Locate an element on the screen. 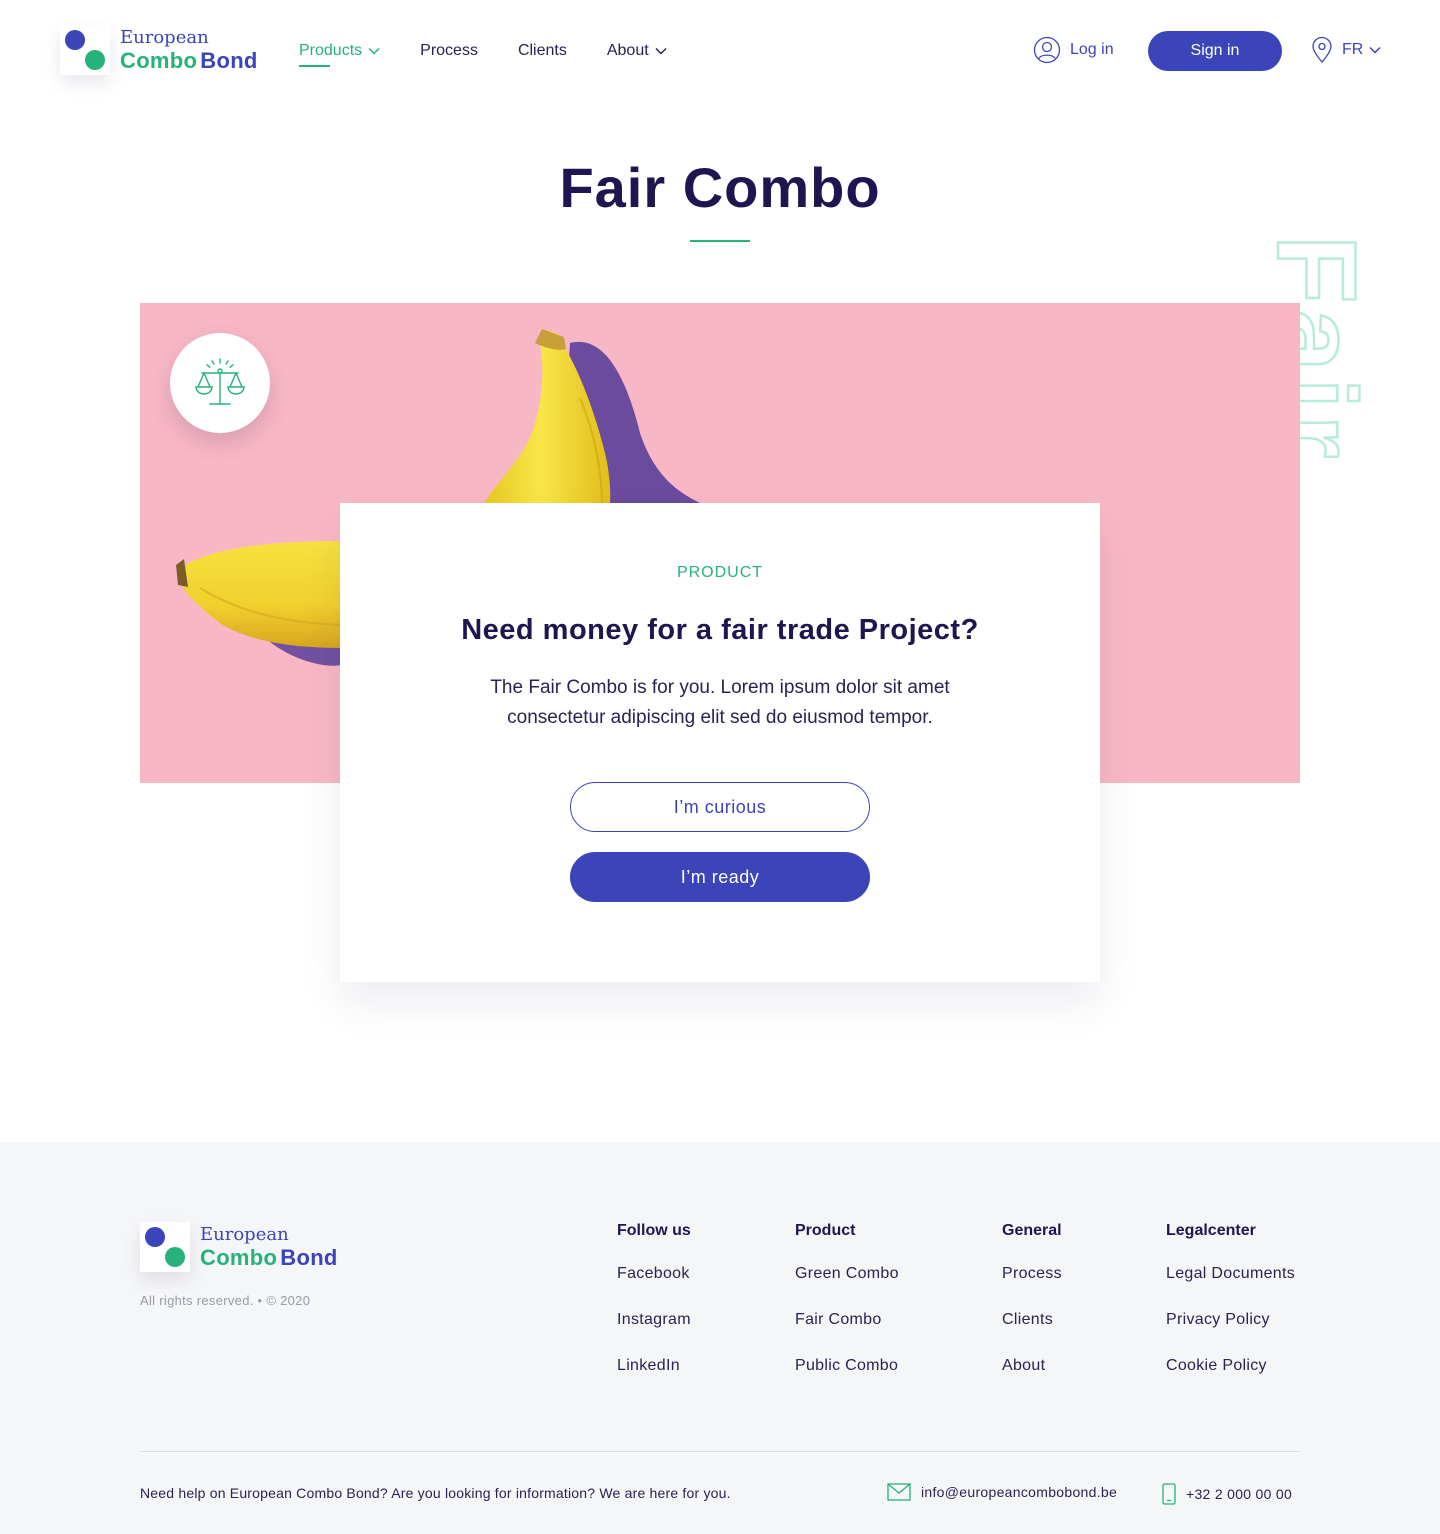 The image size is (1440, 1534). nav-item-products: Products is located at coordinates (339, 53).